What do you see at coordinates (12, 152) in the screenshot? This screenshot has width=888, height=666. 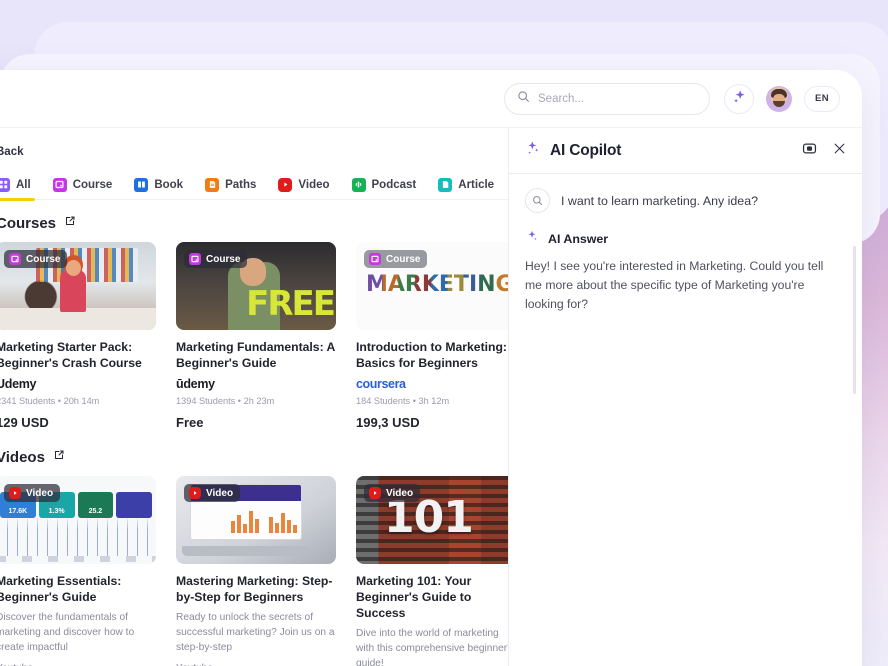 I see `back-button: Back` at bounding box center [12, 152].